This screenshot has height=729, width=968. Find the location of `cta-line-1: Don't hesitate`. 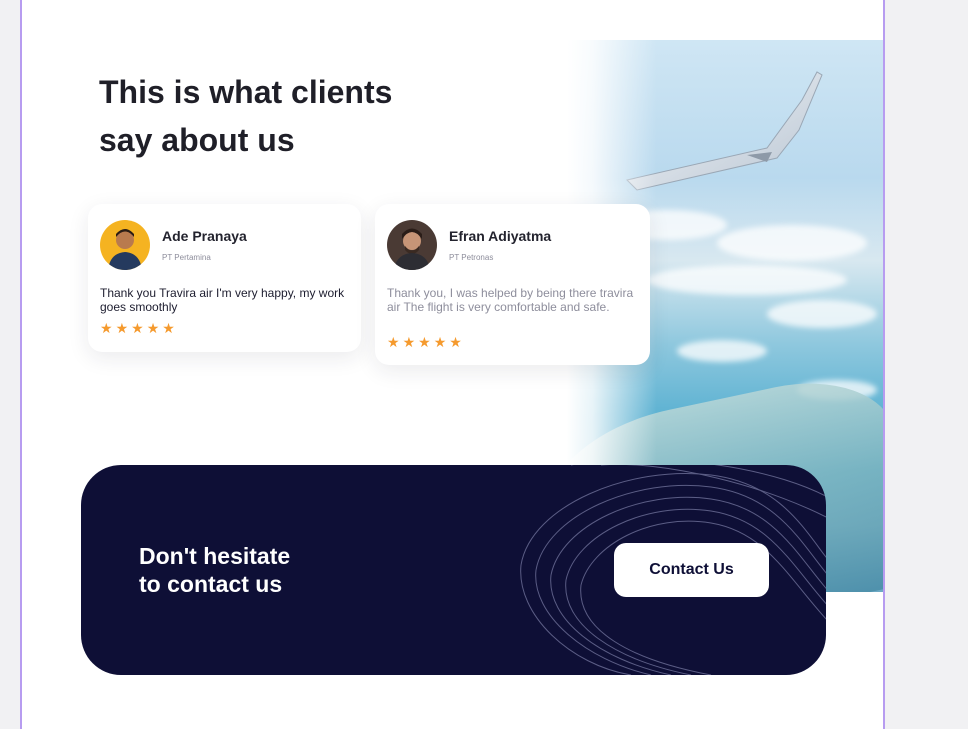

cta-line-1: Don't hesitate is located at coordinates (215, 556).